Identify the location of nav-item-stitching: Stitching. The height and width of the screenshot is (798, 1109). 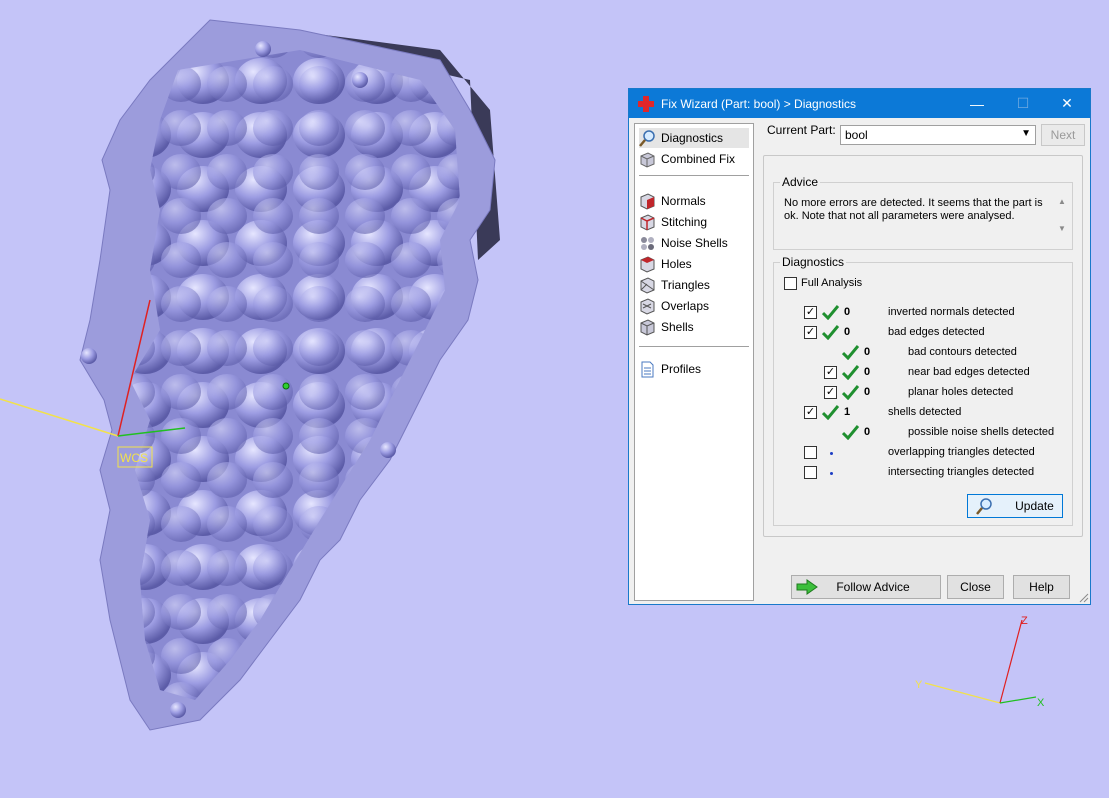
(694, 222).